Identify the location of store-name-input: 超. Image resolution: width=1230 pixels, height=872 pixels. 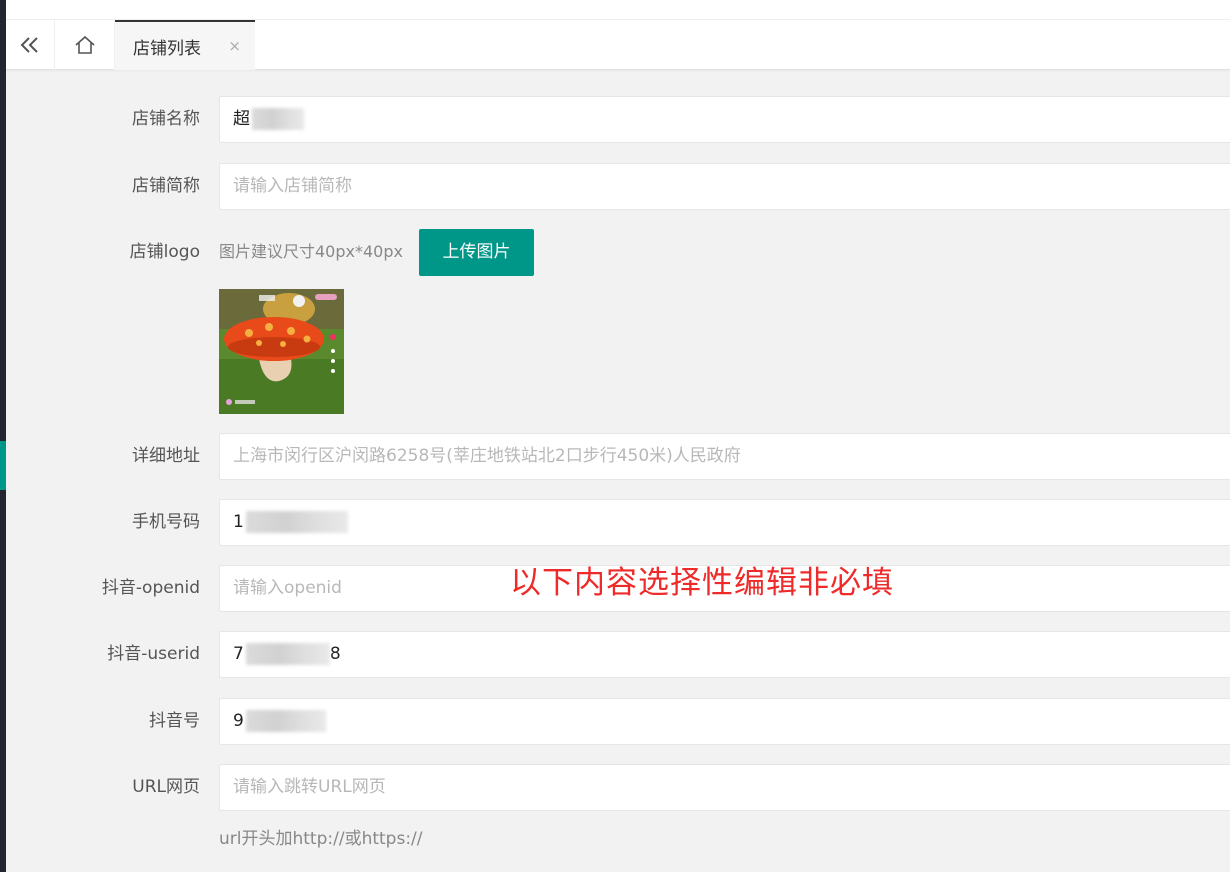
(724, 119).